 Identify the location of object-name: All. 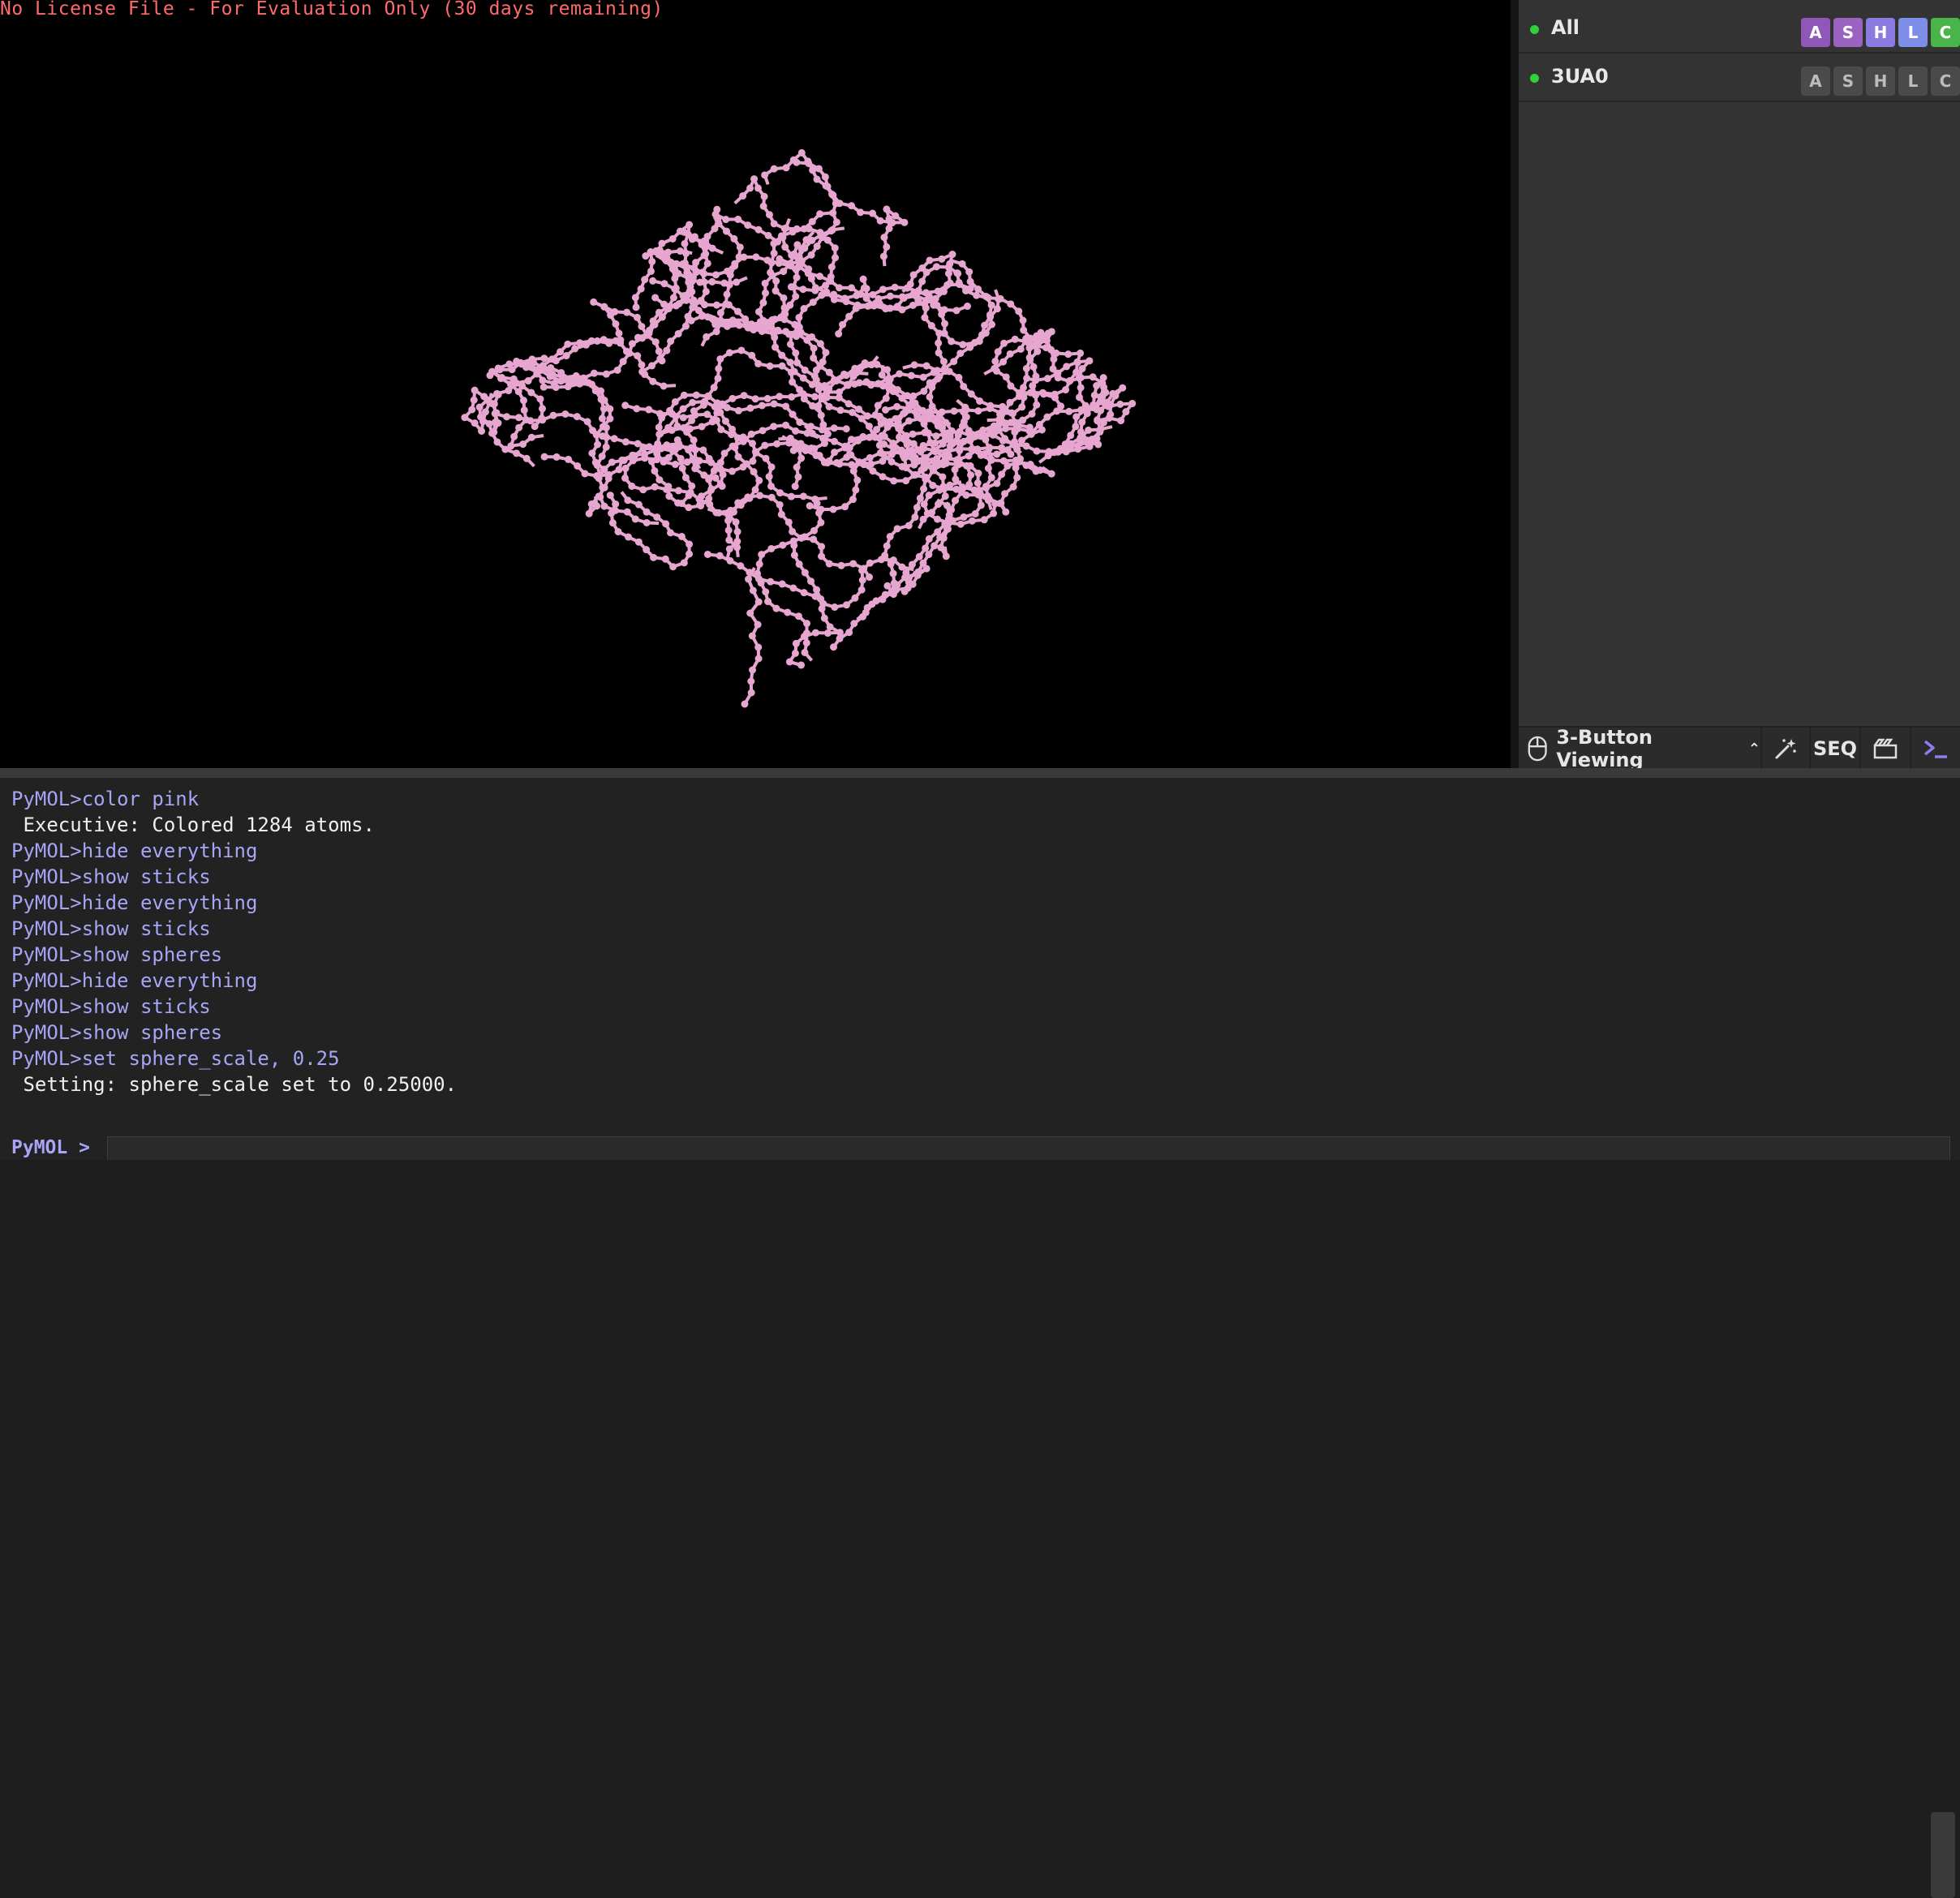
(1565, 28).